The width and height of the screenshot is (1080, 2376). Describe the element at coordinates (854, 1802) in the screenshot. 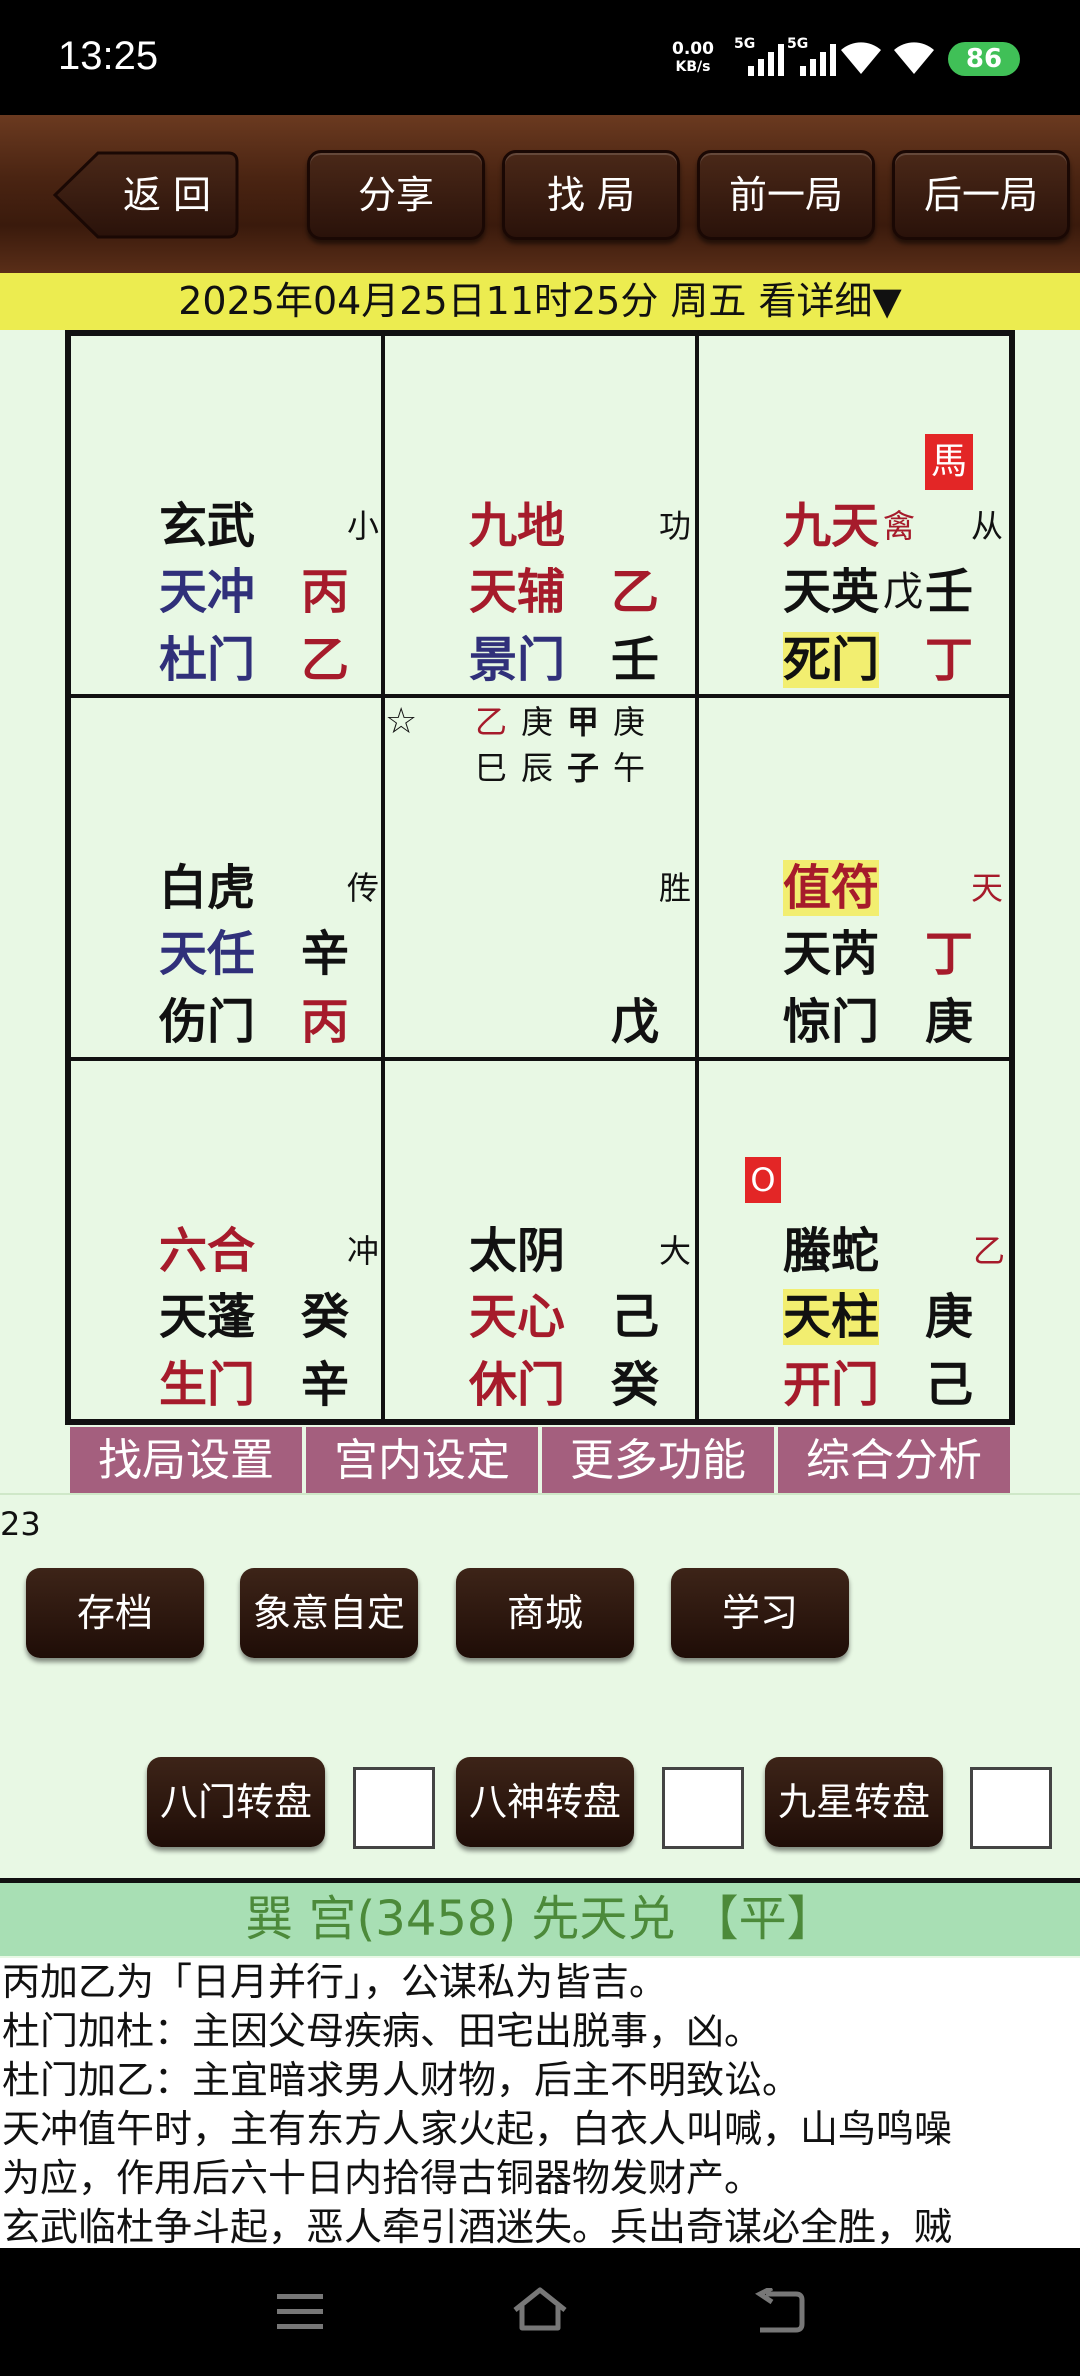

I see `star-rotate-button: 九星转盘` at that location.